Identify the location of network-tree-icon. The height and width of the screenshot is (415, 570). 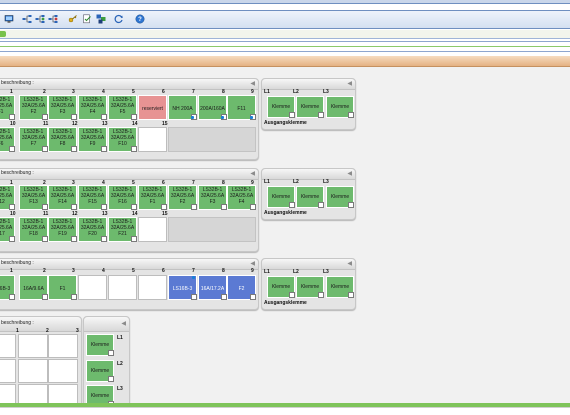
(27, 19).